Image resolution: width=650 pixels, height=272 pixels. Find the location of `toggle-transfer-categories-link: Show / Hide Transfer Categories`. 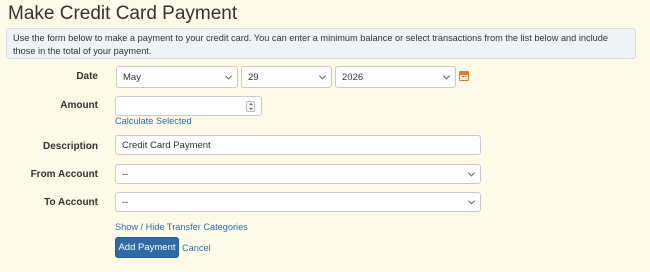

toggle-transfer-categories-link: Show / Hide Transfer Categories is located at coordinates (181, 227).